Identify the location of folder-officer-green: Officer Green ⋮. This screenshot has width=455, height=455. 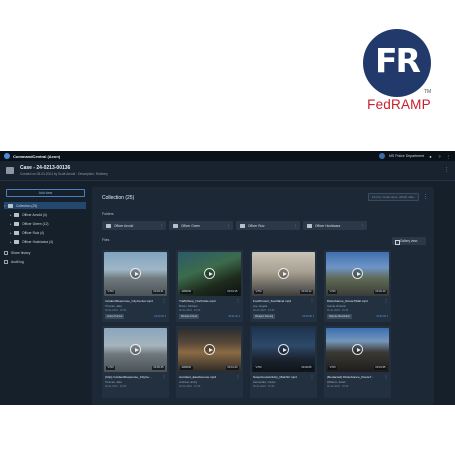
(201, 225).